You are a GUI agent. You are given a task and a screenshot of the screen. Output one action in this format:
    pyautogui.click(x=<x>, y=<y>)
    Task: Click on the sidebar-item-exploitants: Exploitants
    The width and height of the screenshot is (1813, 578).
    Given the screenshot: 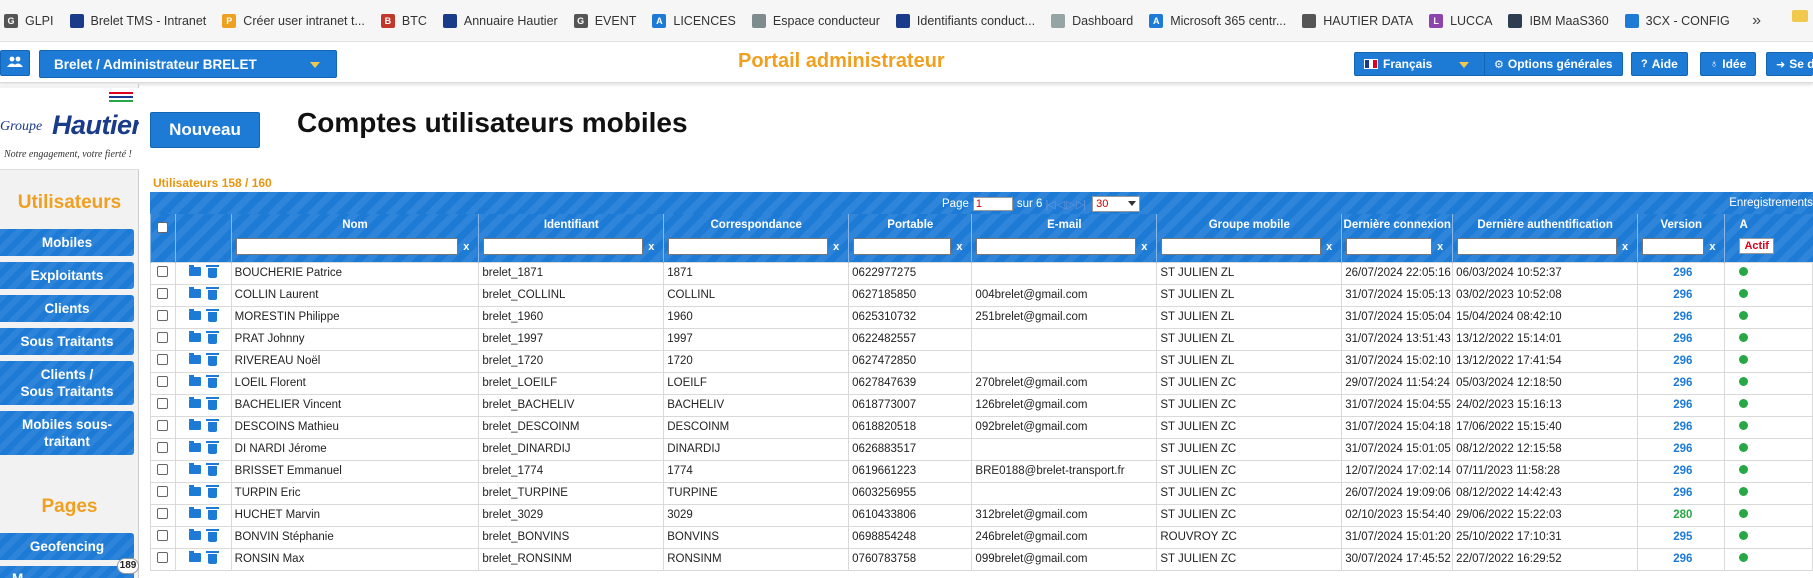 What is the action you would take?
    pyautogui.click(x=67, y=275)
    